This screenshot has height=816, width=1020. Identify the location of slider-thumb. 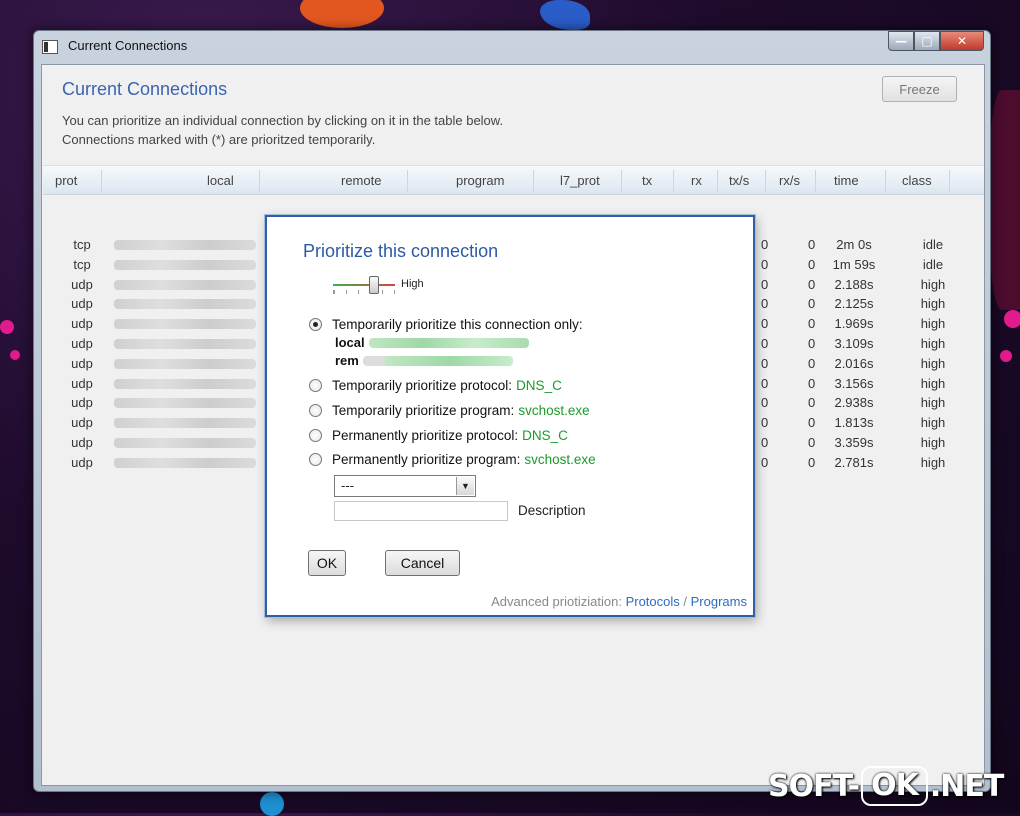
(374, 285).